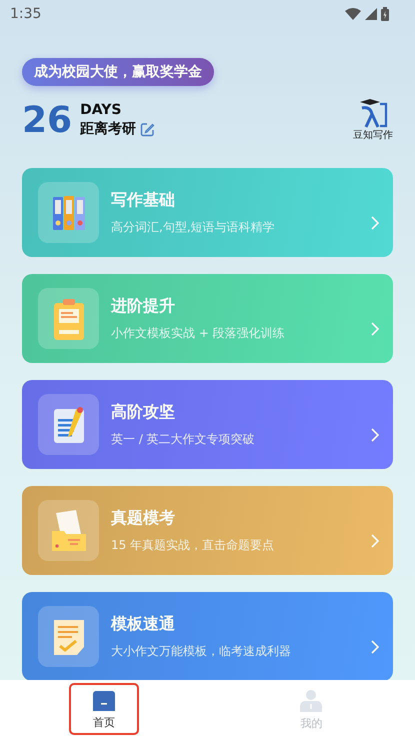  What do you see at coordinates (311, 701) in the screenshot?
I see `person-icon` at bounding box center [311, 701].